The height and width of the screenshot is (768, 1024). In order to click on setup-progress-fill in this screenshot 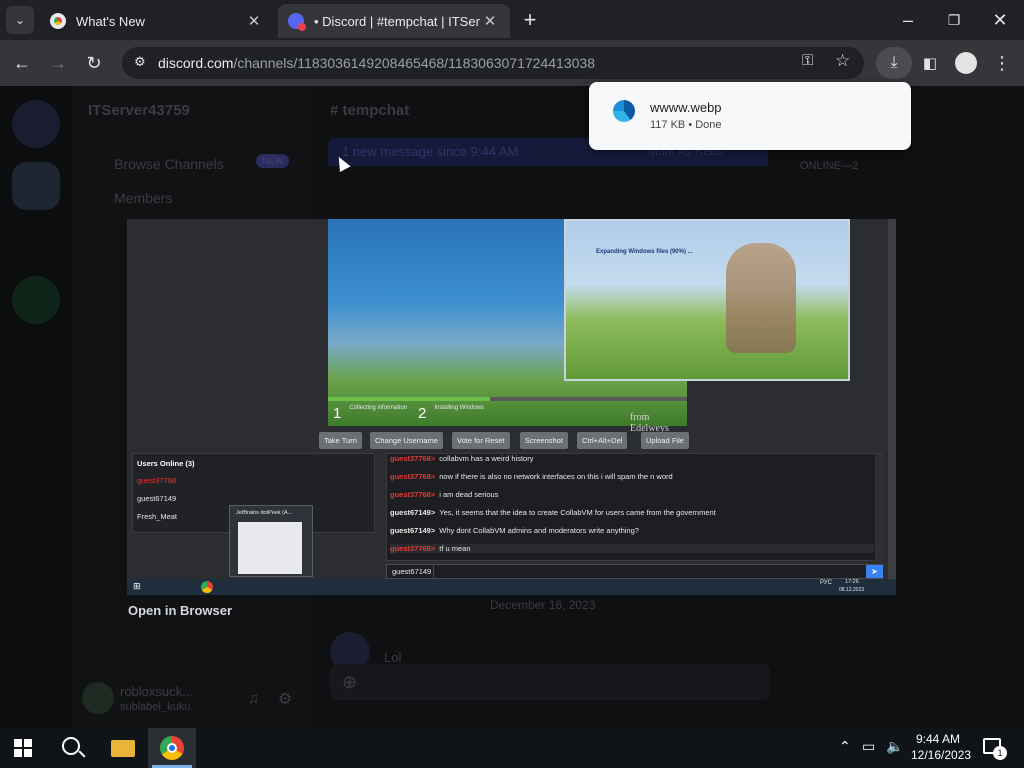, I will do `click(409, 399)`.